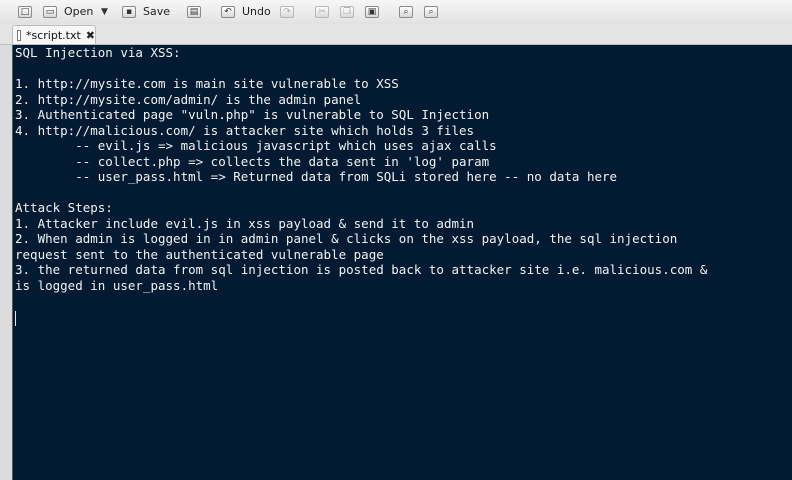 The image size is (792, 480). I want to click on editor-line: Attack Steps:, so click(64, 207).